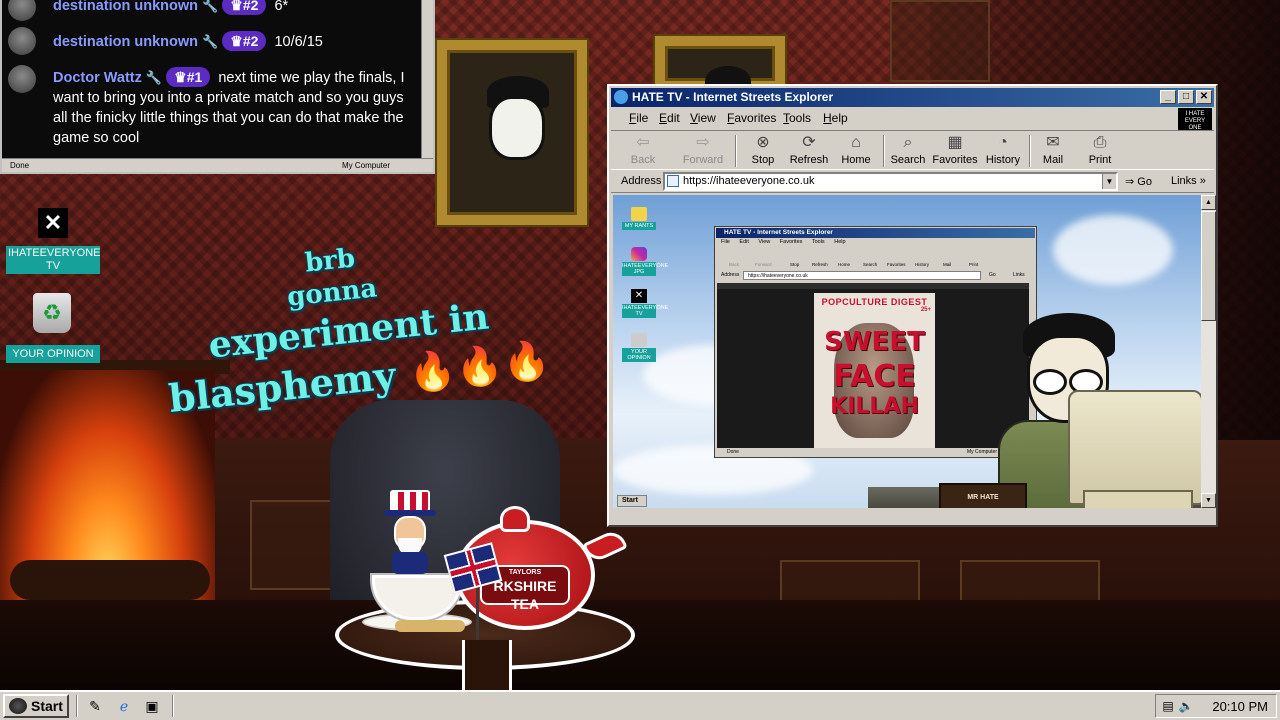 The height and width of the screenshot is (720, 1280). What do you see at coordinates (53, 260) in the screenshot?
I see `desktop-icon-label: IHATEEVERYONE TV` at bounding box center [53, 260].